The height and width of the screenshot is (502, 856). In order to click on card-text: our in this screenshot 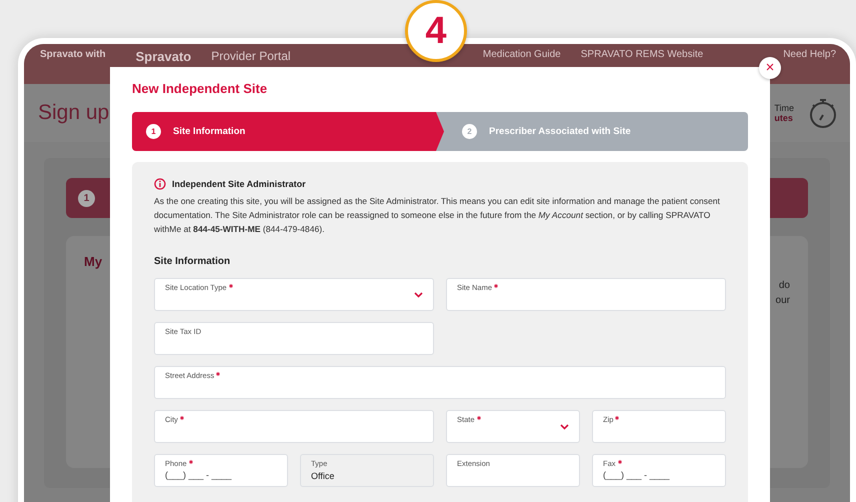, I will do `click(783, 300)`.